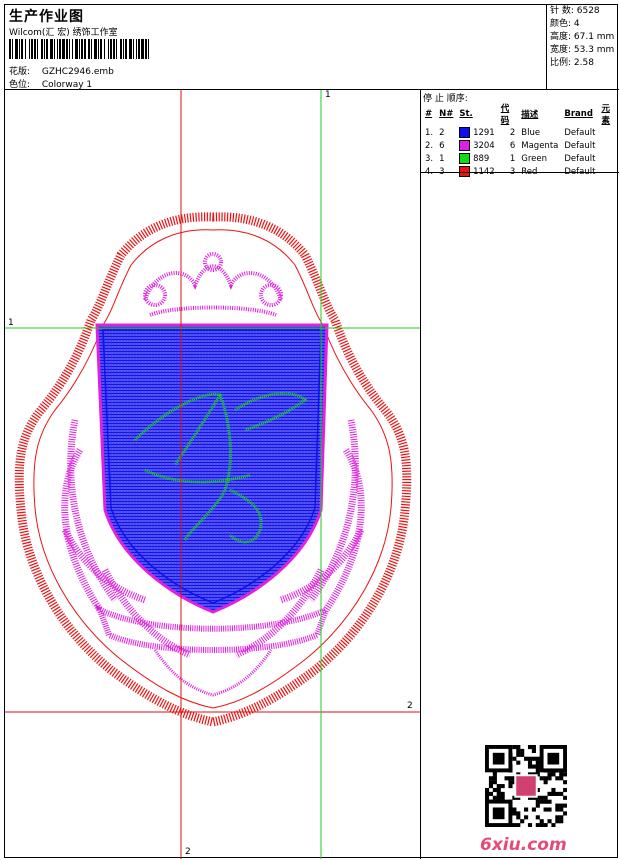 This screenshot has height=860, width=620. What do you see at coordinates (565, 24) in the screenshot?
I see `color-count: 颜色: 4` at bounding box center [565, 24].